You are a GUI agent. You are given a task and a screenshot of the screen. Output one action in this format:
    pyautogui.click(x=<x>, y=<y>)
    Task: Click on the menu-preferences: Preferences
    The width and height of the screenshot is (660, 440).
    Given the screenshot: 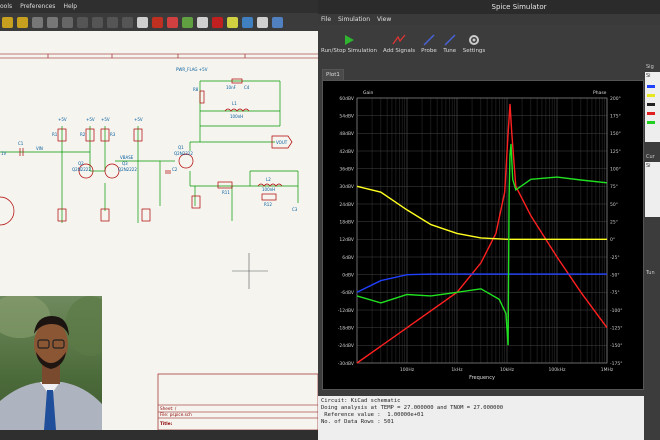 What is the action you would take?
    pyautogui.click(x=37, y=6)
    